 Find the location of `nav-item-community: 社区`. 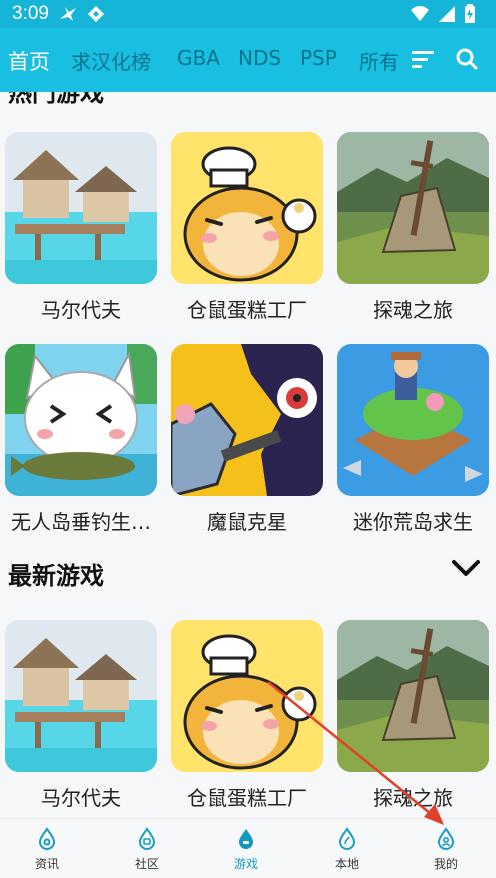

nav-item-community: 社区 is located at coordinates (147, 849).